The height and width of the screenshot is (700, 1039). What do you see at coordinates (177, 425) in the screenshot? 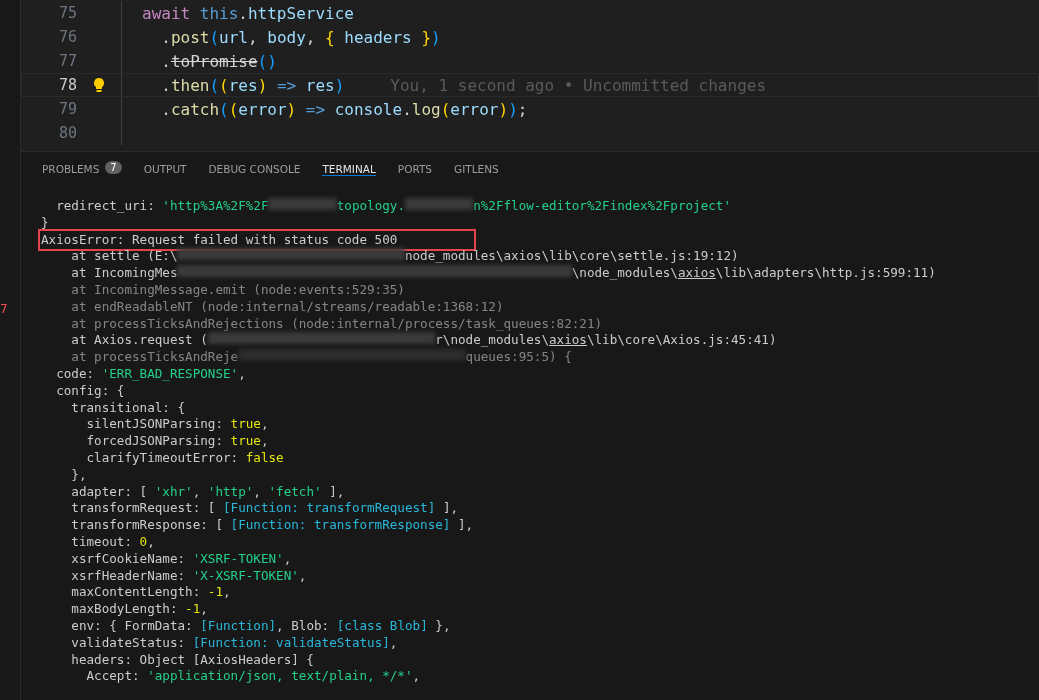
I see `terminal-line: silentJSONParsing: true,` at bounding box center [177, 425].